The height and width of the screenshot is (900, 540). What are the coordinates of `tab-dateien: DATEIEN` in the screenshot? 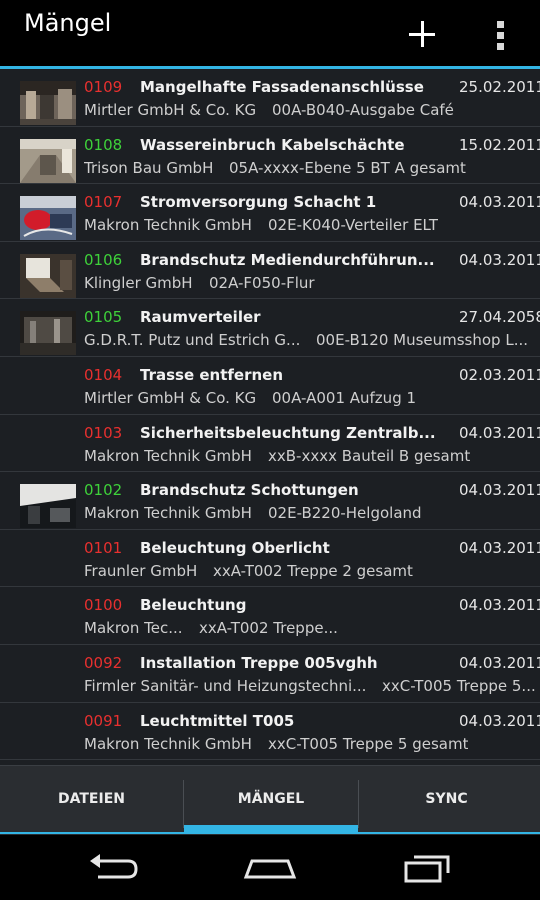 It's located at (91, 799).